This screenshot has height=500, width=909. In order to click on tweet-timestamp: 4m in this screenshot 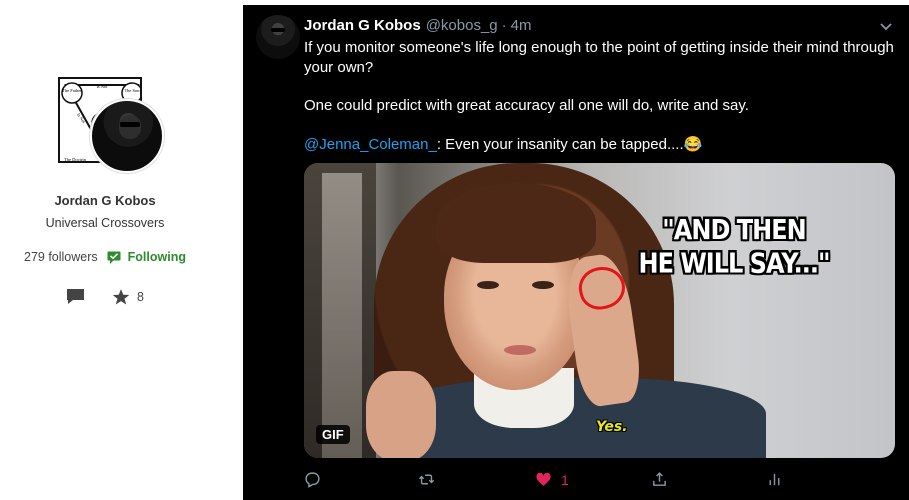, I will do `click(521, 25)`.